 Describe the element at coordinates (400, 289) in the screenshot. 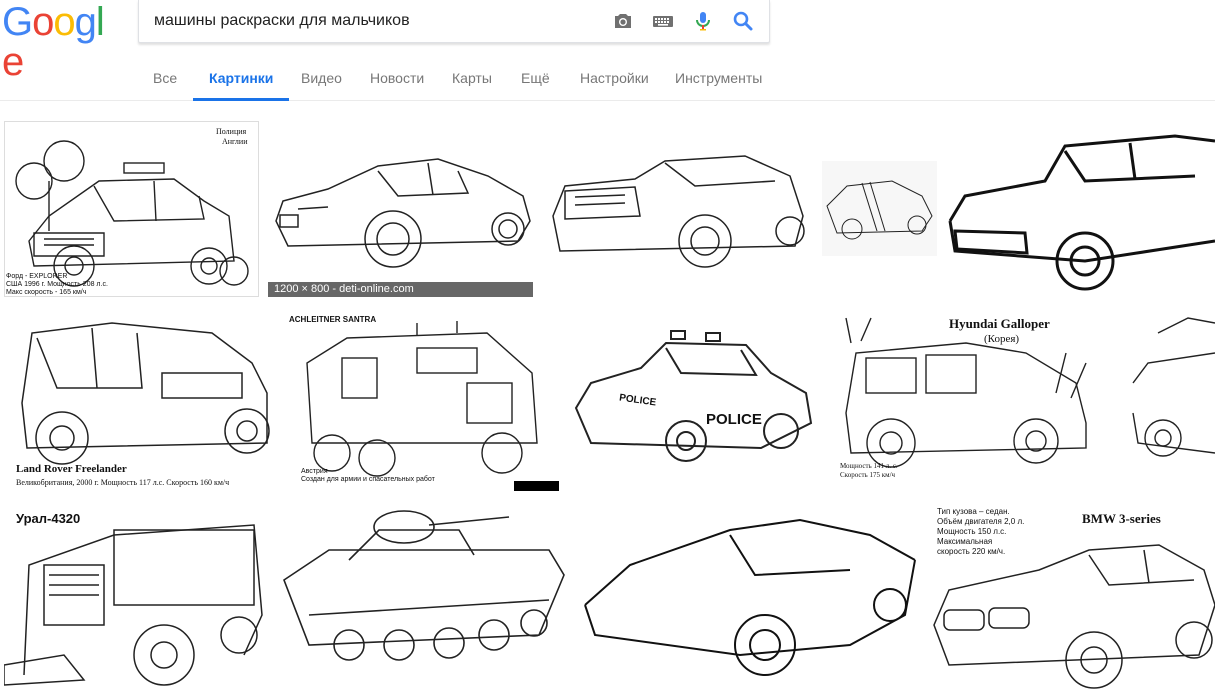

I see `image-caption: 1200 × 800 - deti-online.com` at that location.